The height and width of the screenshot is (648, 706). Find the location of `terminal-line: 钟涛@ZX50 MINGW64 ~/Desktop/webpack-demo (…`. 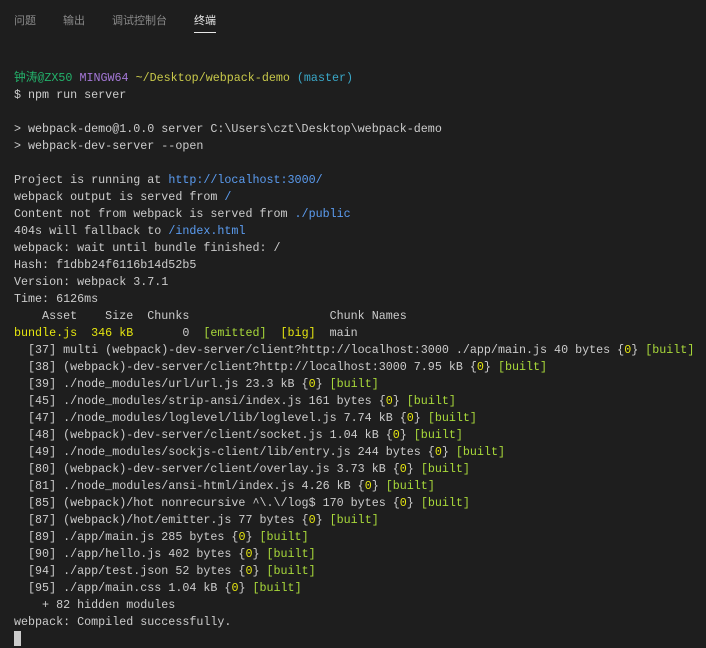

terminal-line: 钟涛@ZX50 MINGW64 ~/Desktop/webpack-demo (… is located at coordinates (360, 78).